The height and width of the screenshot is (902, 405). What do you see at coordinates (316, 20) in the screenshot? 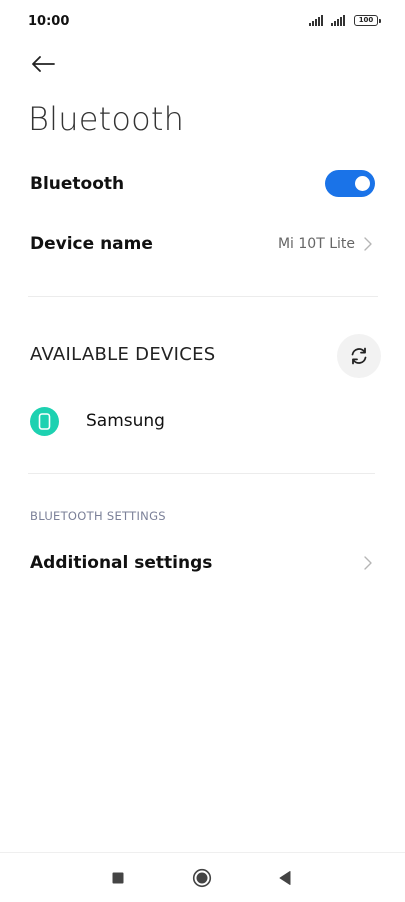
I see `signal-icon` at bounding box center [316, 20].